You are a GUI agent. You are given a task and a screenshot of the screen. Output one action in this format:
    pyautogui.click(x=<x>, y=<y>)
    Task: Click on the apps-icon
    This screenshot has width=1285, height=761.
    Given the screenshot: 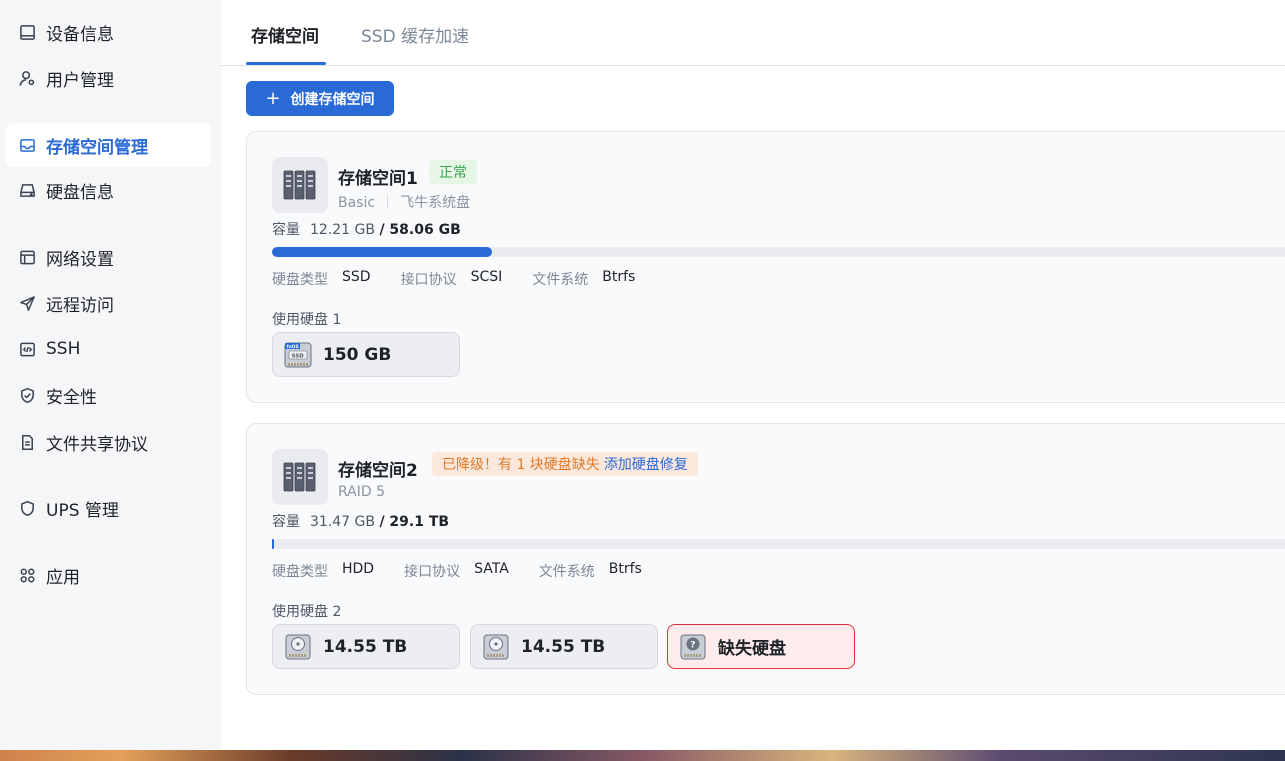 What is the action you would take?
    pyautogui.click(x=27, y=575)
    